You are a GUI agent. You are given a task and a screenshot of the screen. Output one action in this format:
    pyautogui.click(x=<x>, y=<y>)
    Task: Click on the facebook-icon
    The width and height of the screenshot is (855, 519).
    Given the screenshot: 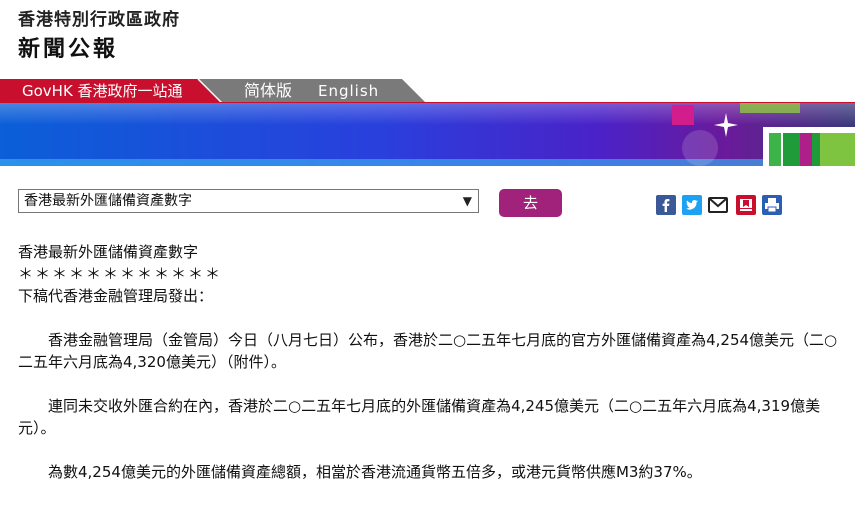 What is the action you would take?
    pyautogui.click(x=666, y=205)
    